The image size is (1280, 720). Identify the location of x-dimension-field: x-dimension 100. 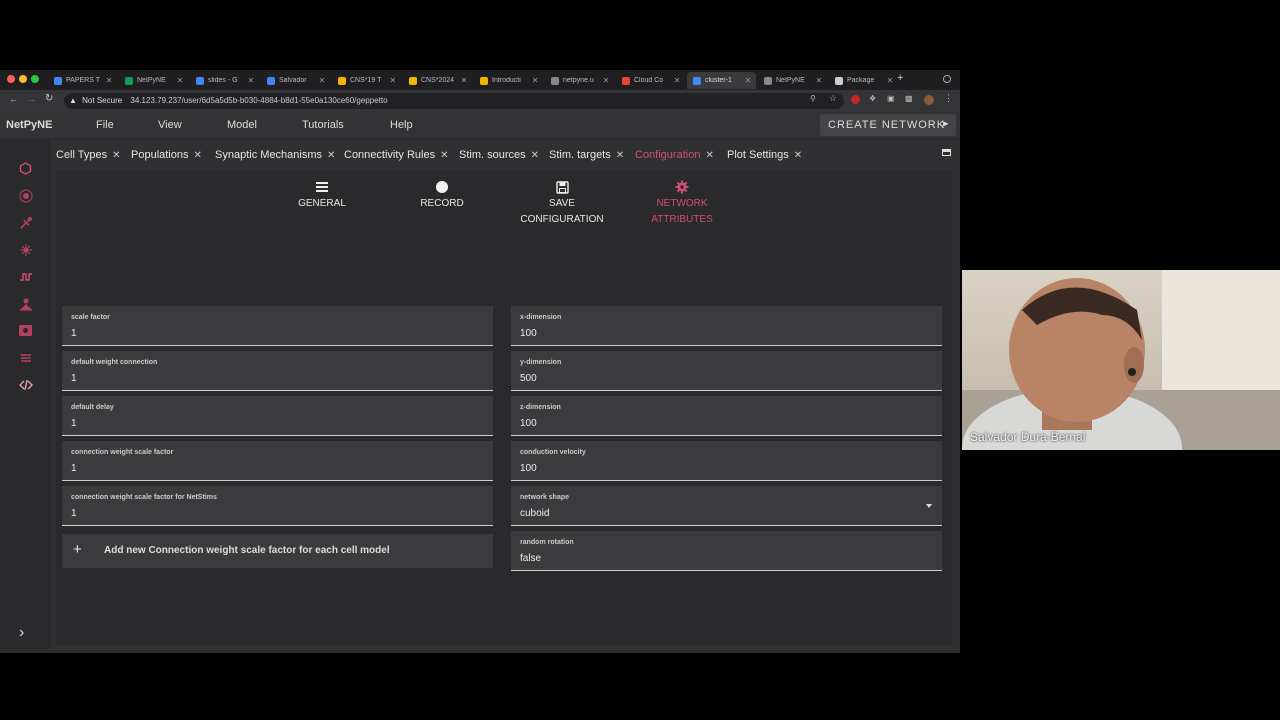
(726, 326).